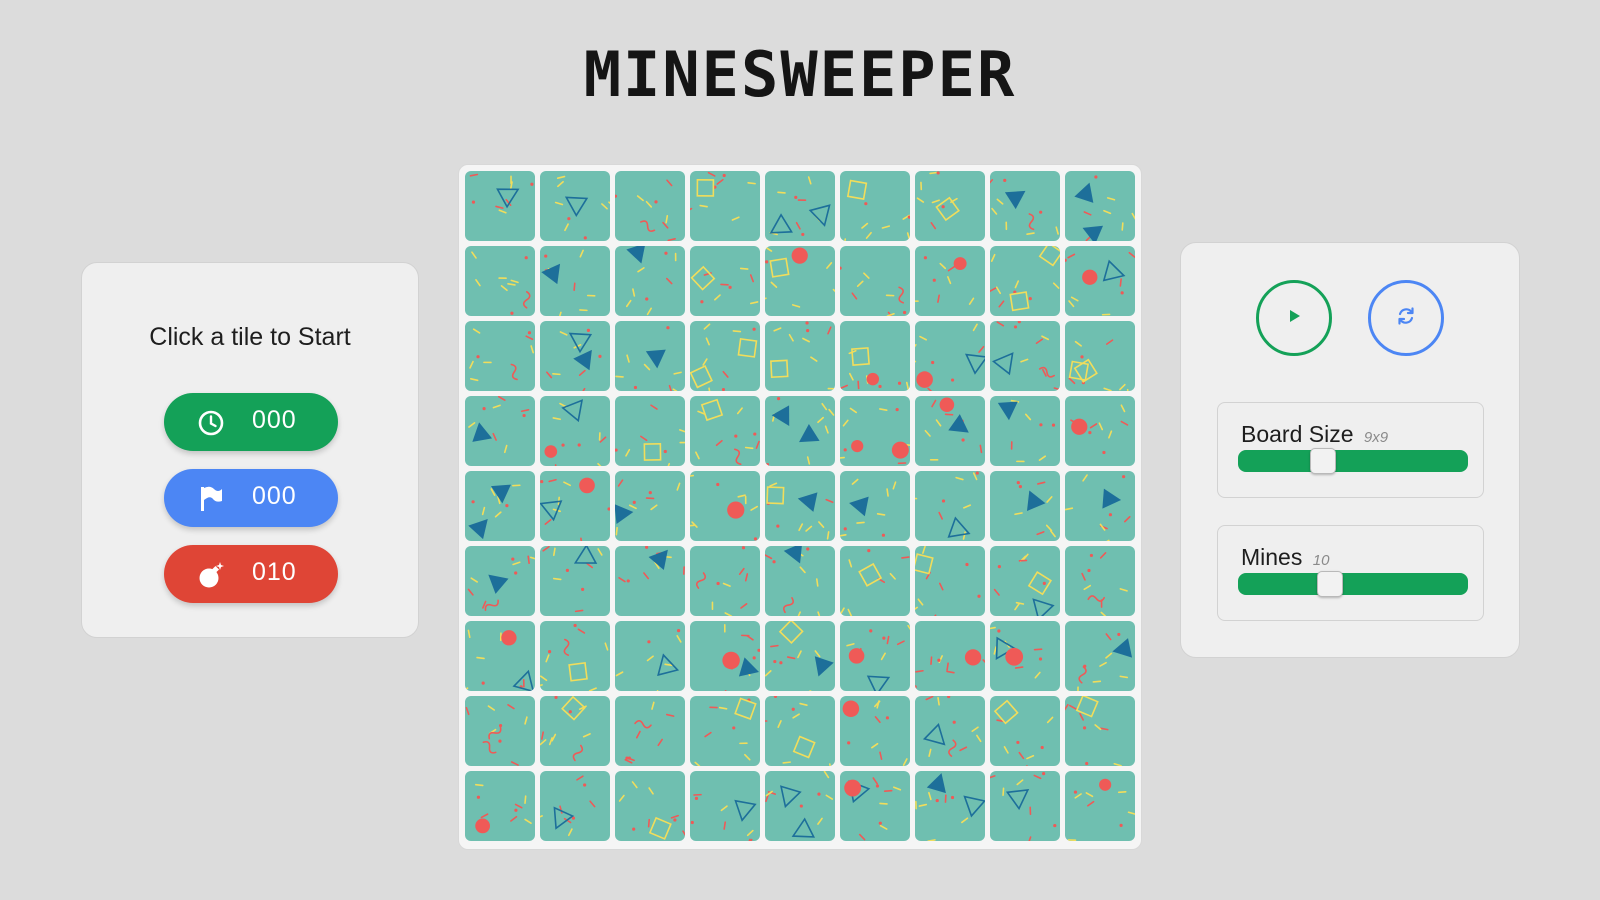 This screenshot has width=1600, height=900. What do you see at coordinates (1353, 461) in the screenshot?
I see `board-size-slider` at bounding box center [1353, 461].